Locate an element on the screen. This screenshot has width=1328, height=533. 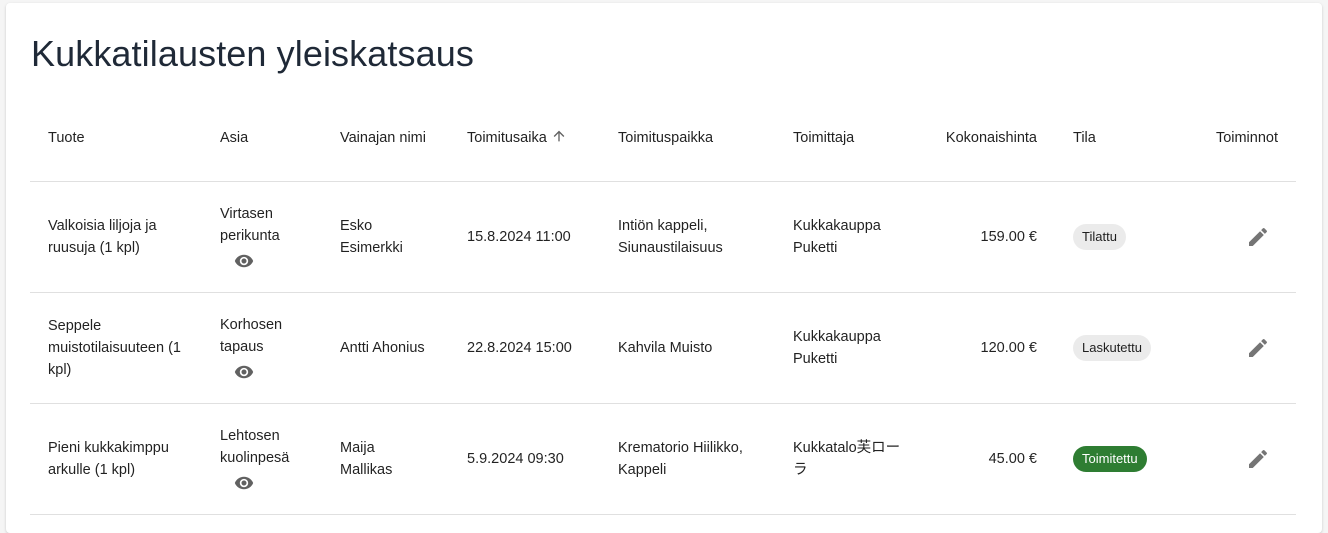
cell-delivery-place: Intiön kappeli, Siunaustilaisuus is located at coordinates (687, 237).